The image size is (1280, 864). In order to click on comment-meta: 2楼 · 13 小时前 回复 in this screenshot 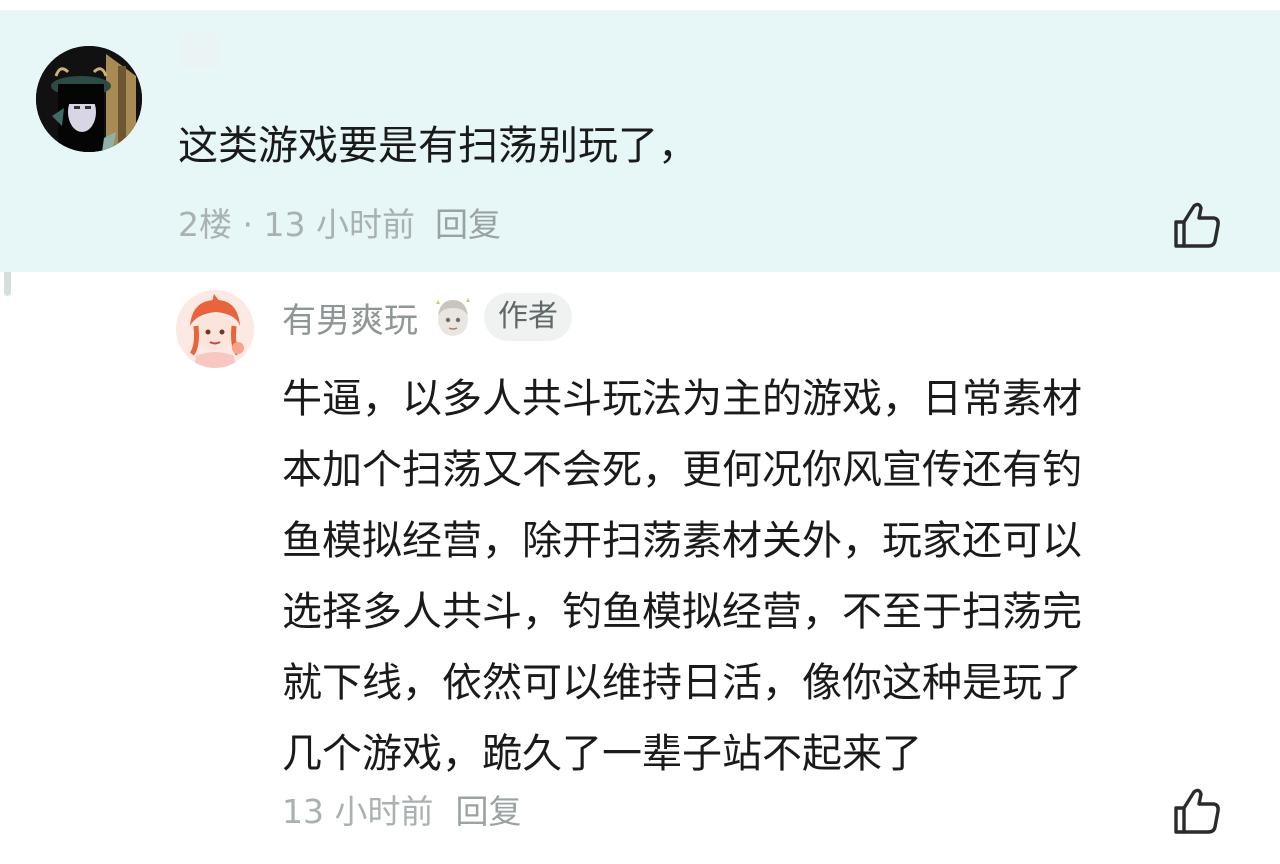, I will do `click(339, 225)`.